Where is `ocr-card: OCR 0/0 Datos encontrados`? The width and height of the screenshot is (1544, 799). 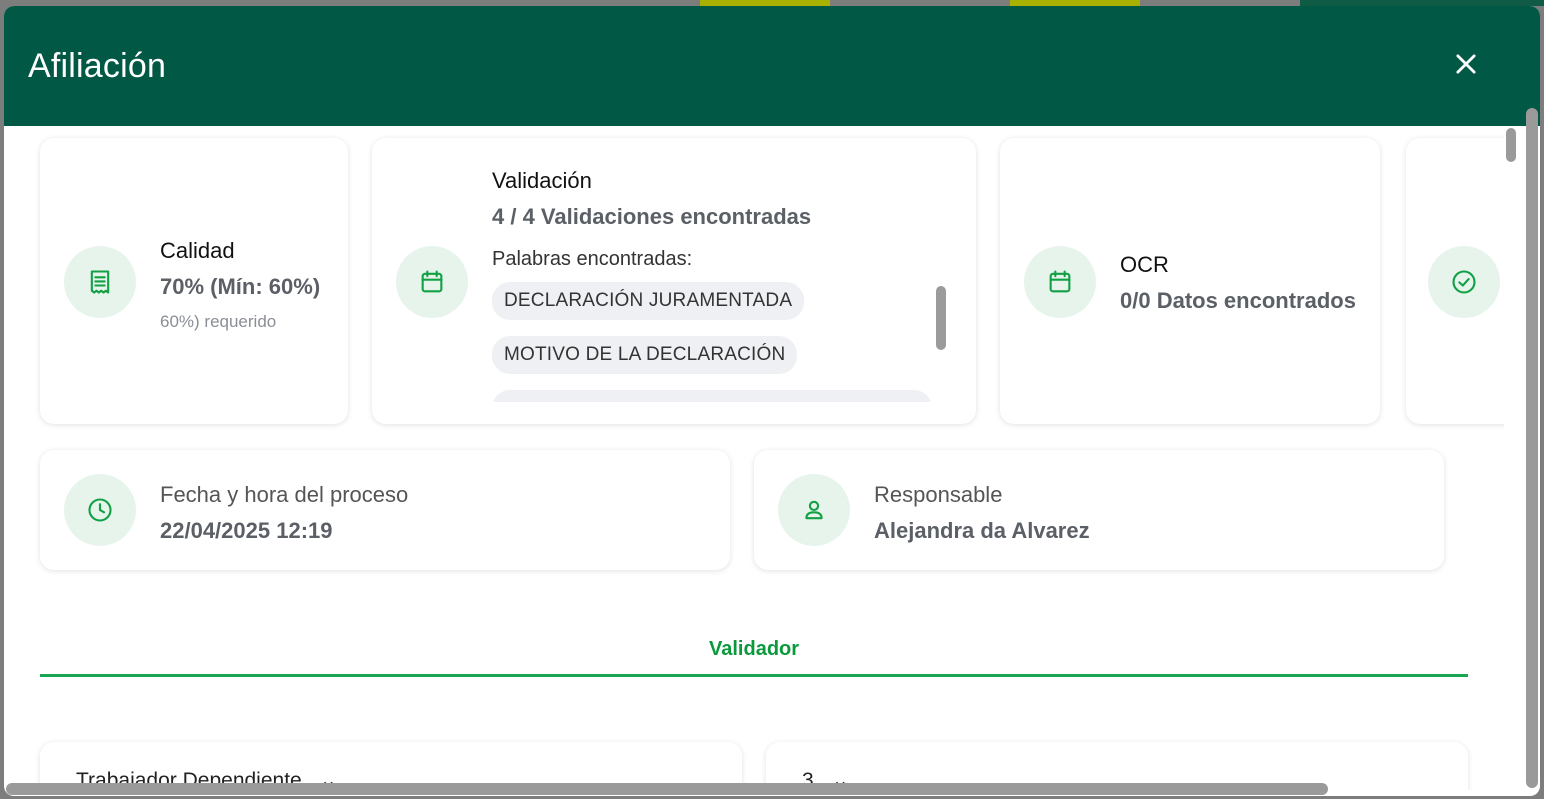
ocr-card: OCR 0/0 Datos encontrados is located at coordinates (1190, 281).